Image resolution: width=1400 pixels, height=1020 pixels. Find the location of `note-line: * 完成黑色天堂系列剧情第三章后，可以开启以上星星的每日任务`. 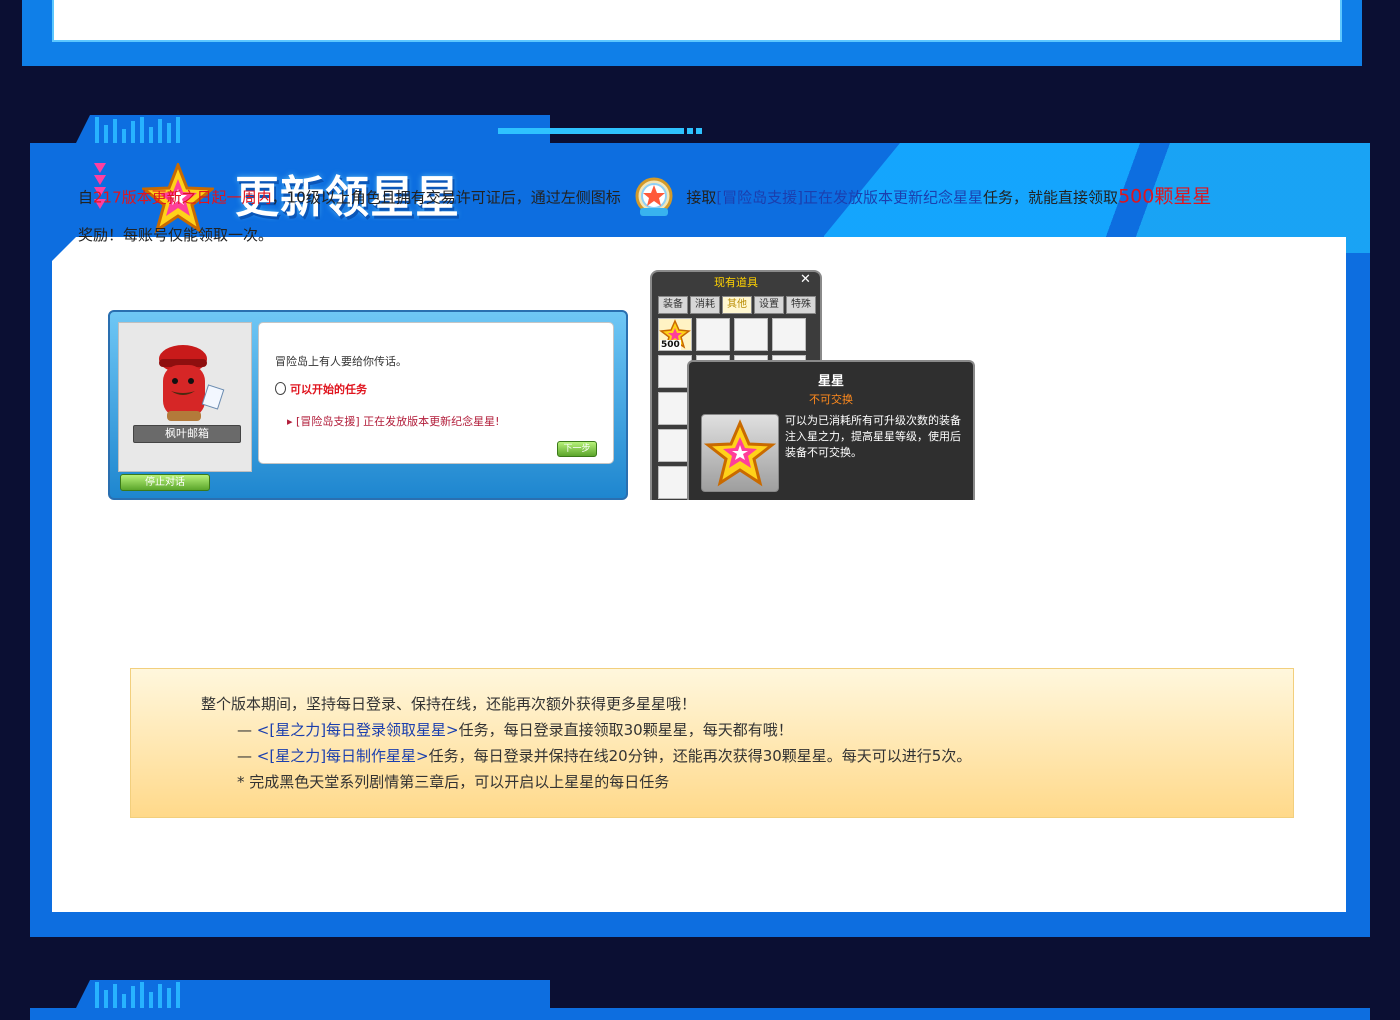

note-line: * 完成黑色天堂系列剧情第三章后，可以开启以上星星的每日任务 is located at coordinates (453, 782).